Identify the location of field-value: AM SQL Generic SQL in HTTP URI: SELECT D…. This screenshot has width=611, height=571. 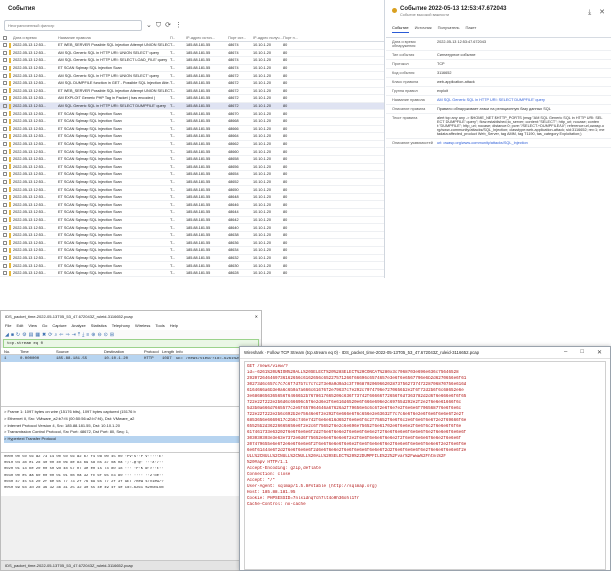
(491, 100).